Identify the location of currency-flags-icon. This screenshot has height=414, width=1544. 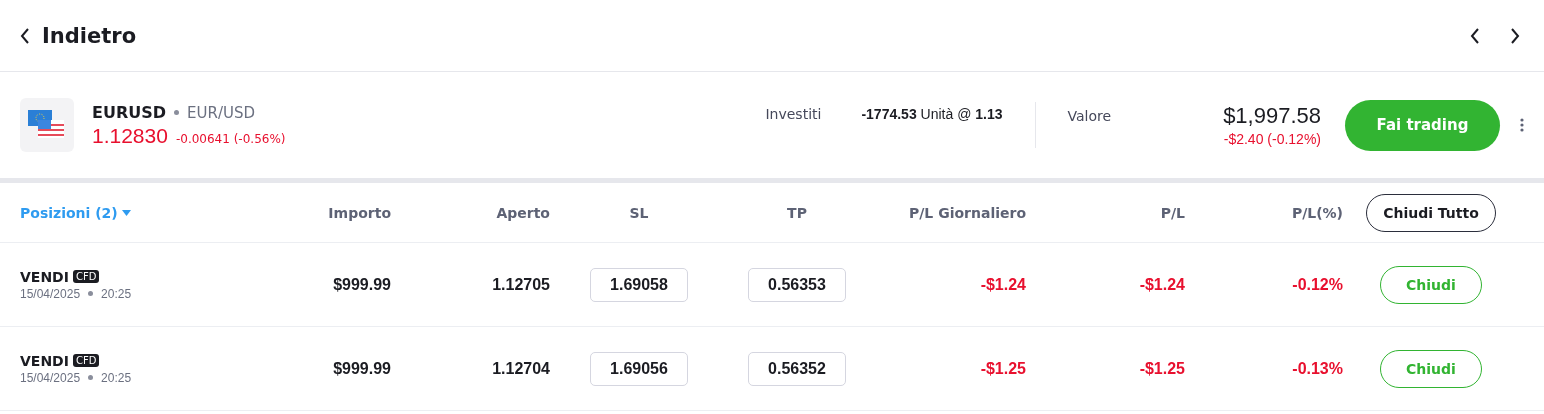
(47, 125).